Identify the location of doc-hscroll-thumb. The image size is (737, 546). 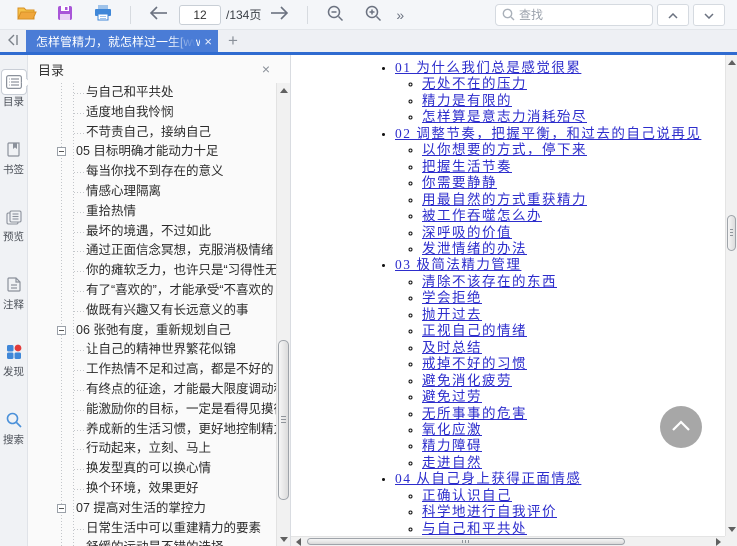
(466, 541).